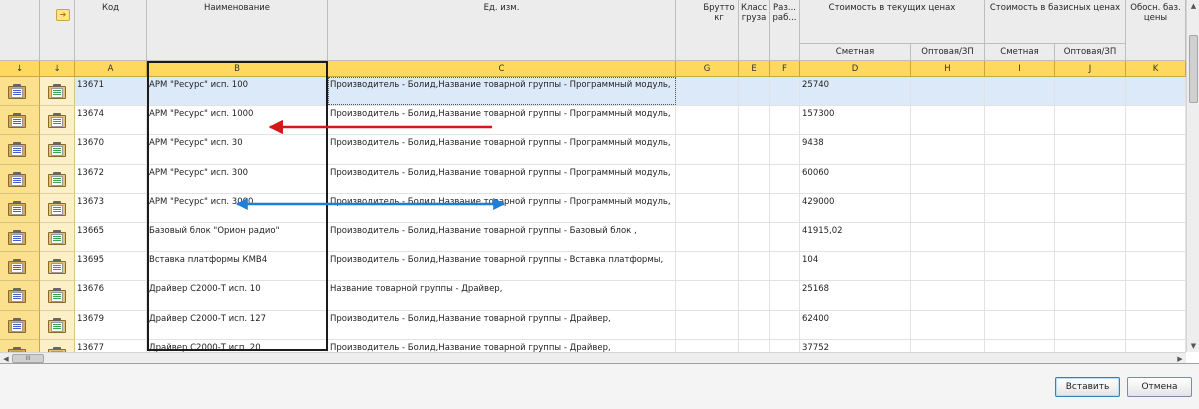 This screenshot has width=1199, height=409. I want to click on letter-g: G, so click(707, 69).